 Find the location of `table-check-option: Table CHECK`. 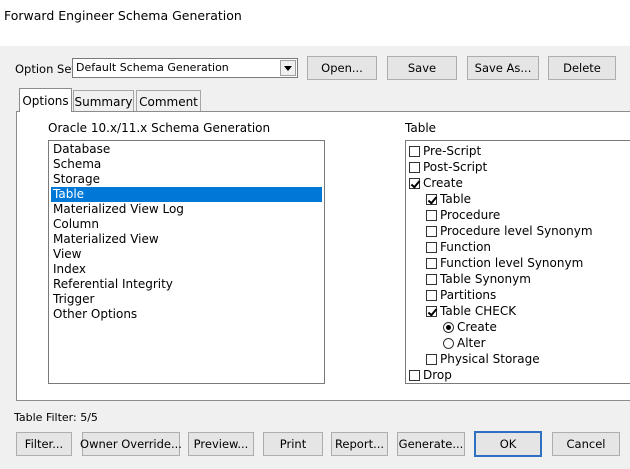

table-check-option: Table CHECK is located at coordinates (471, 311).